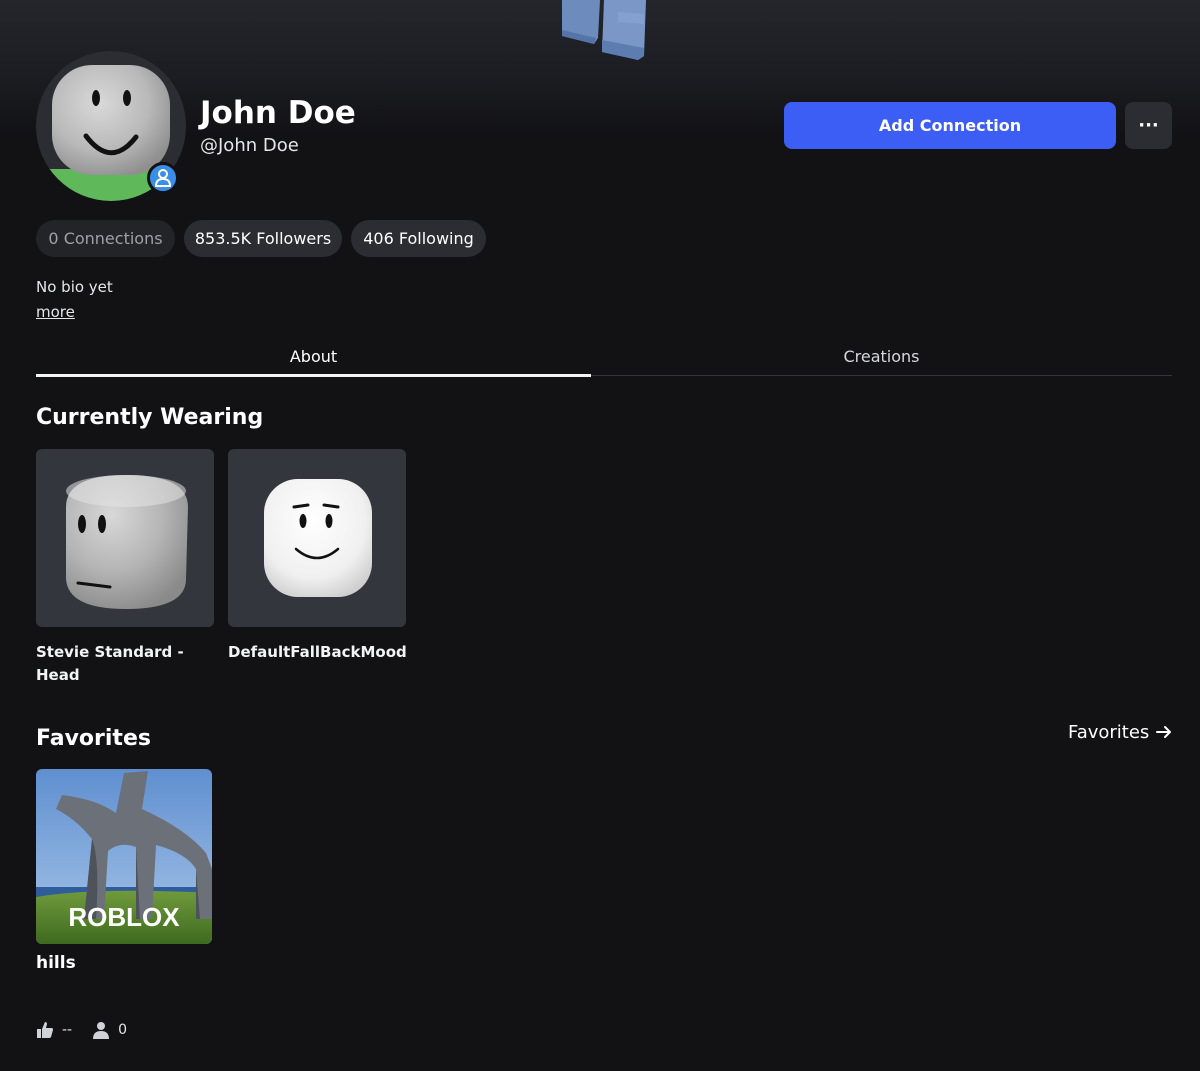  I want to click on following-count: 406 Following, so click(418, 238).